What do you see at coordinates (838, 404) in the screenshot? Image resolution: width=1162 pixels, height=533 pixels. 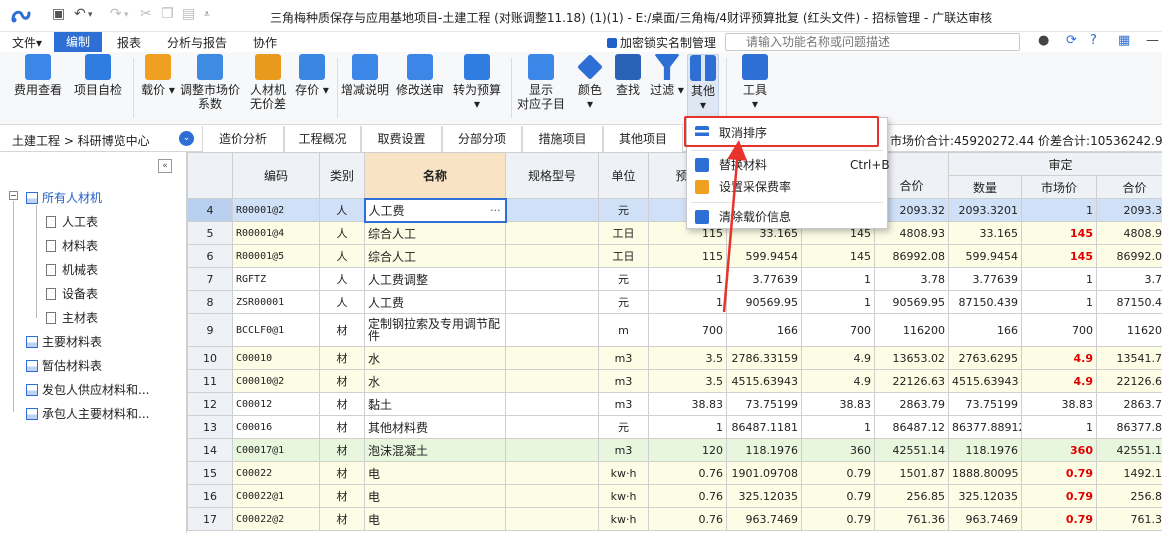 I see `cell-price: 38.83` at bounding box center [838, 404].